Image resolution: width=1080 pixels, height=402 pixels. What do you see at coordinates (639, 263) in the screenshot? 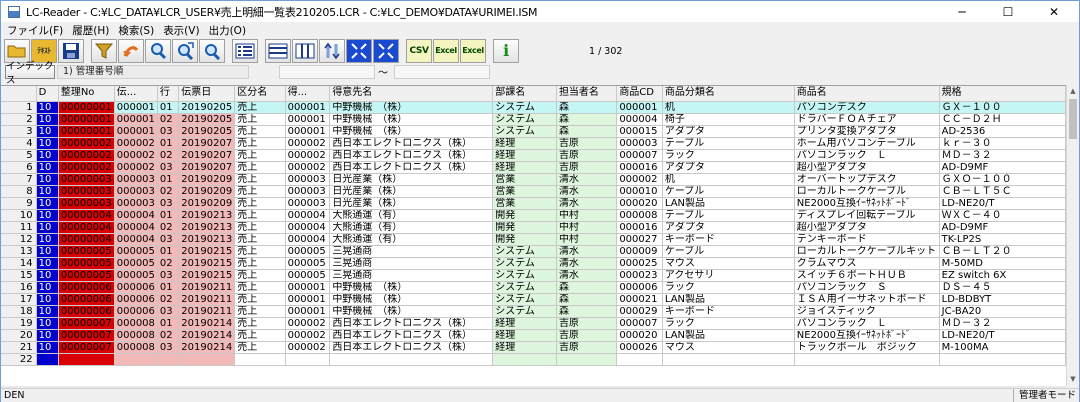
I see `table-cell: 000025` at bounding box center [639, 263].